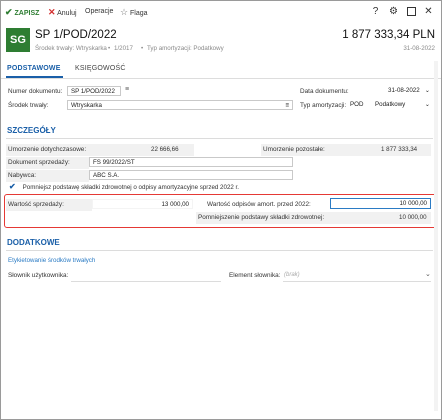 The width and height of the screenshot is (442, 420). I want to click on asset-label: Środek trwały:, so click(28, 105).